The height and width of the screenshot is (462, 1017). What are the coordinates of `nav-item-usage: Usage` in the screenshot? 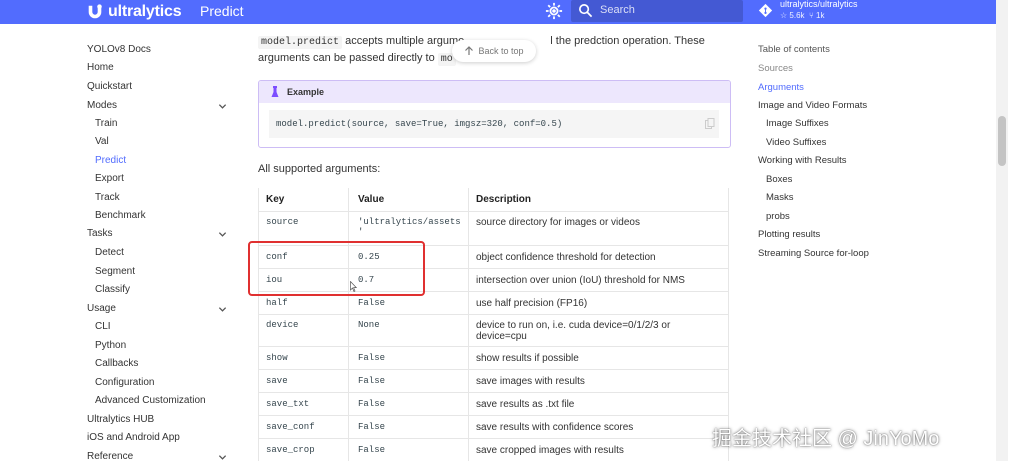 It's located at (101, 308).